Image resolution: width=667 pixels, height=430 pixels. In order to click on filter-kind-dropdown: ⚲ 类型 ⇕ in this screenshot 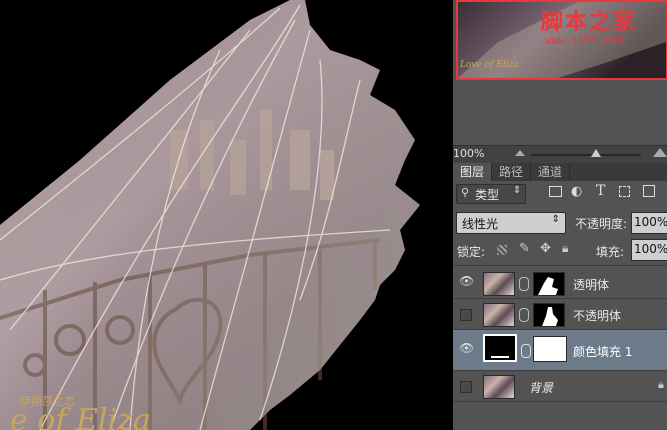, I will do `click(491, 194)`.